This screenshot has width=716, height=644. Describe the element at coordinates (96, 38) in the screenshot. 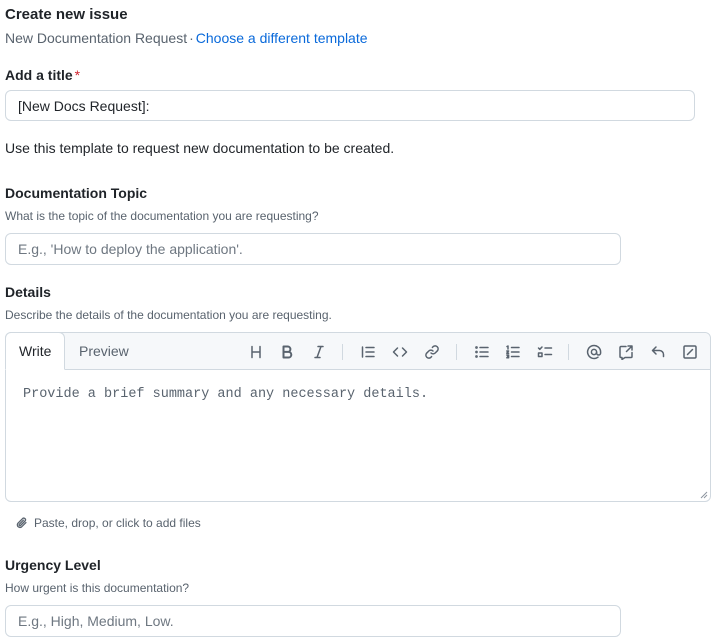

I see `template-name: New Documentation Request` at that location.